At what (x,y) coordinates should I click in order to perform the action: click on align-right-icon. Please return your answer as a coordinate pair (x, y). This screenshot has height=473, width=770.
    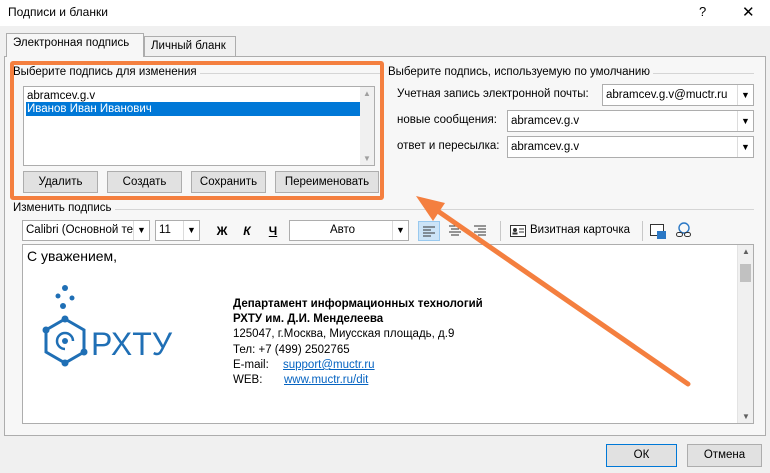
    Looking at the image, I should click on (480, 230).